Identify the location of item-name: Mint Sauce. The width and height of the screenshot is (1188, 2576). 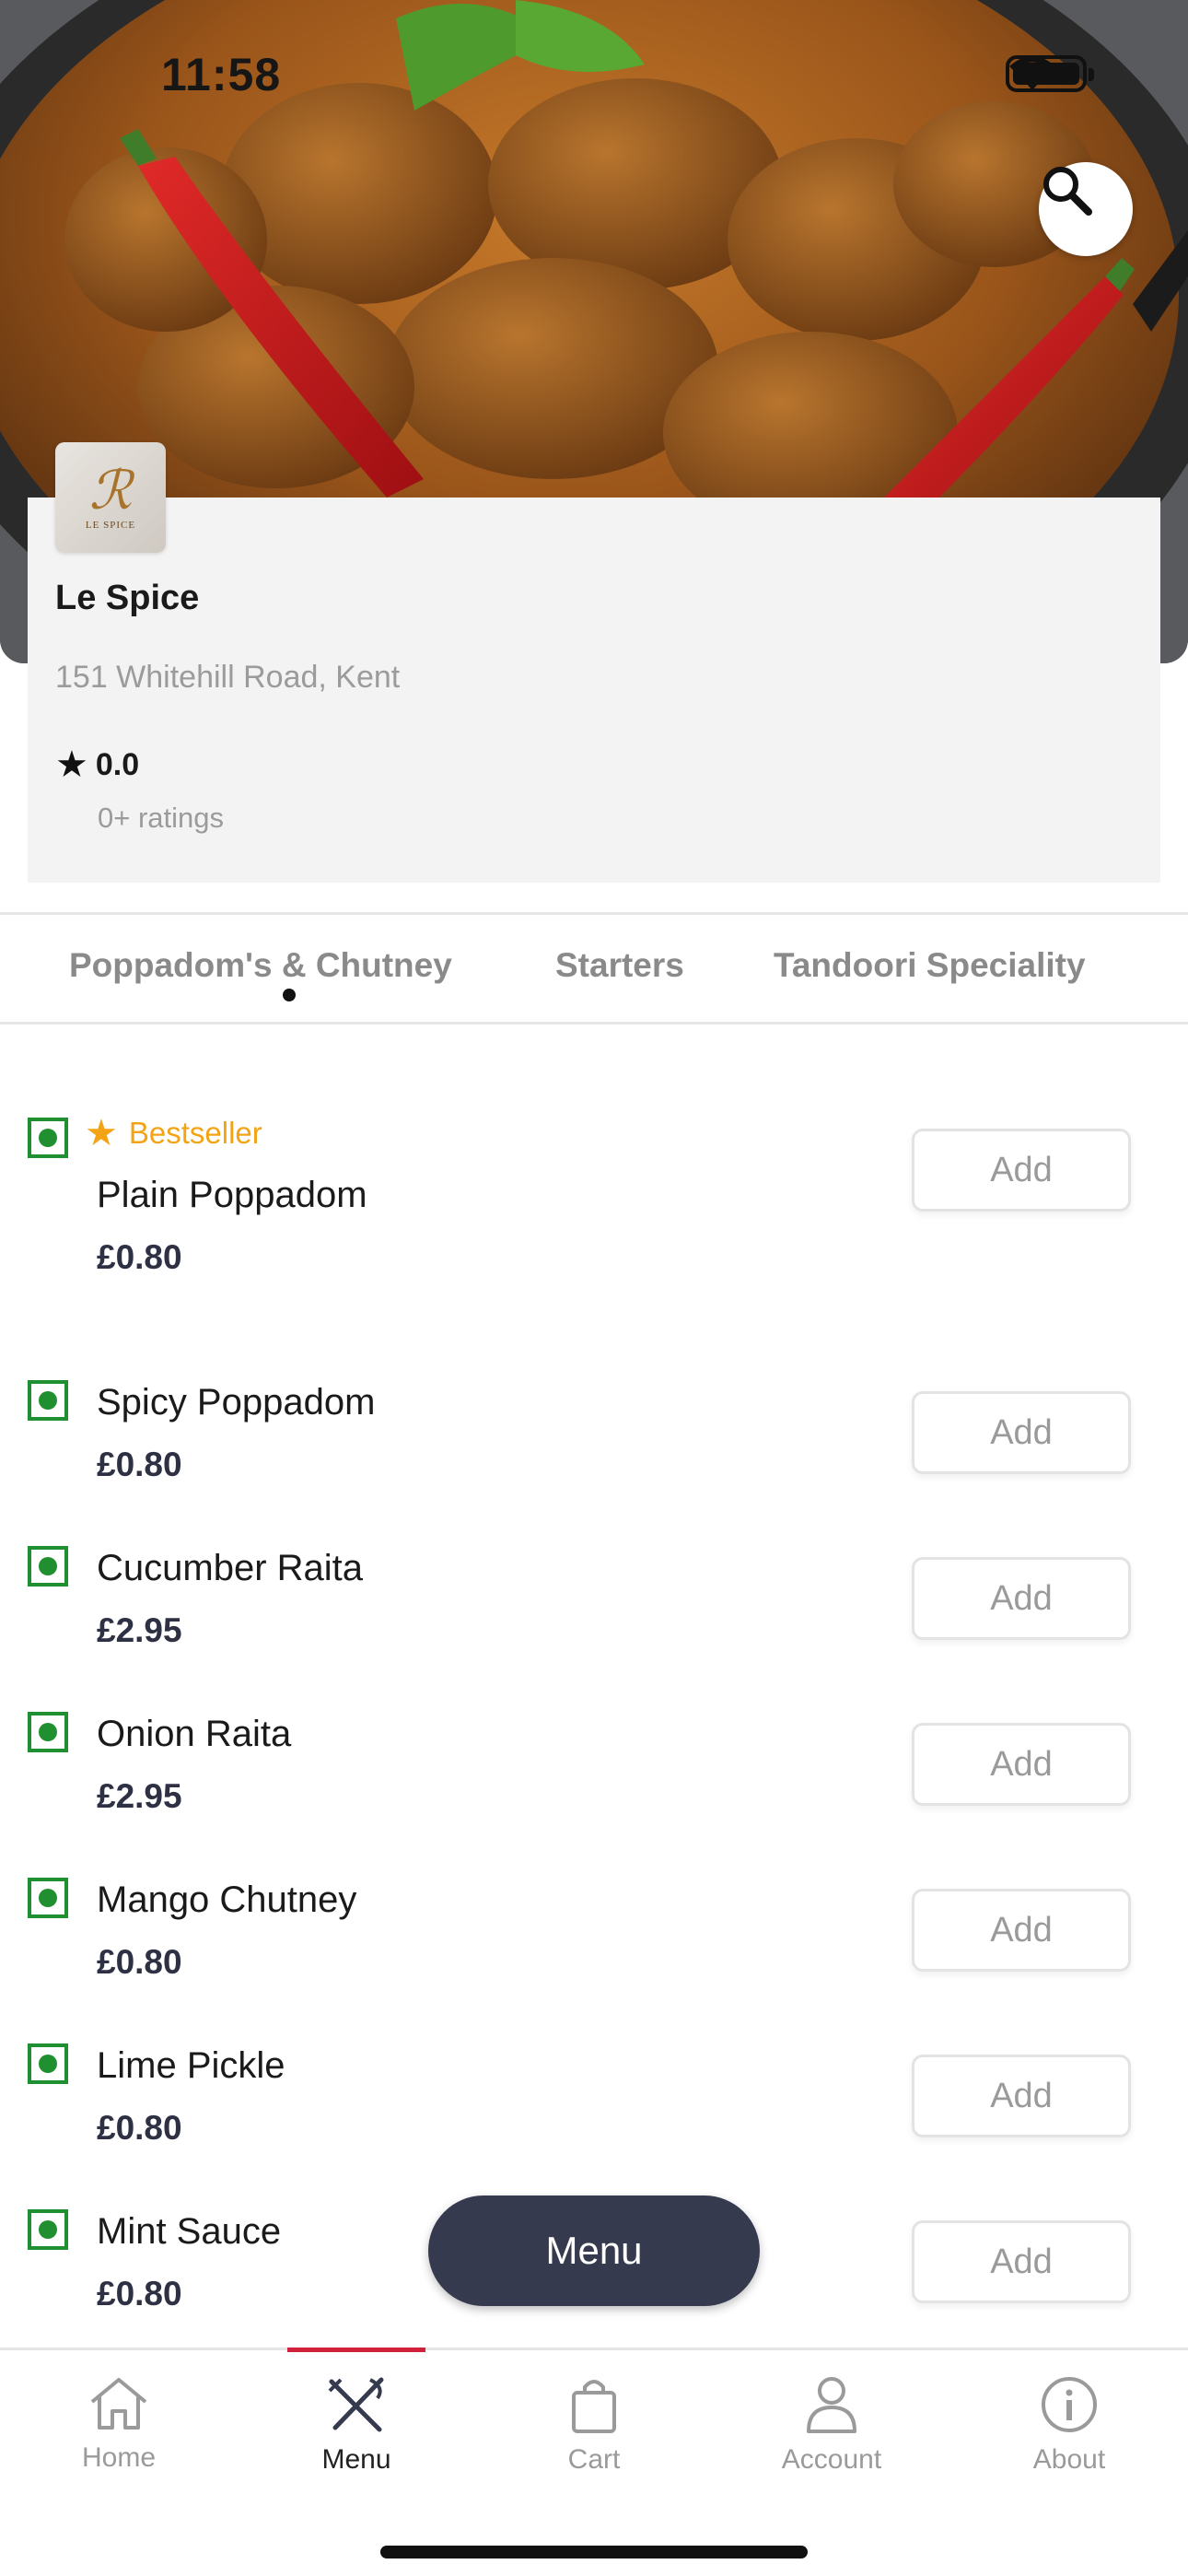
(189, 2231).